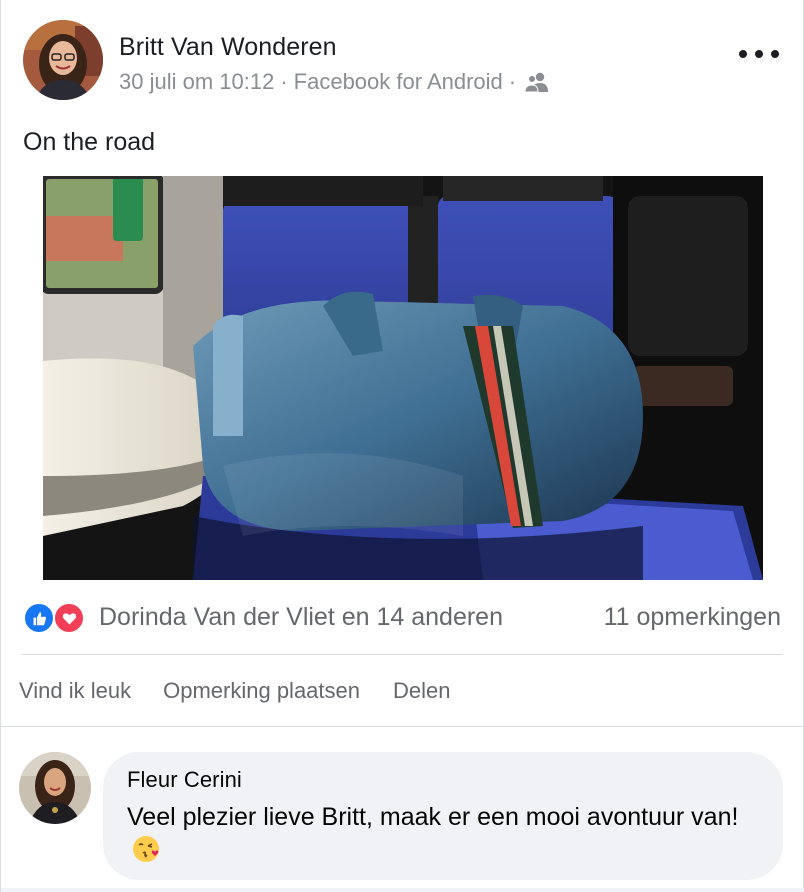 The width and height of the screenshot is (804, 892). What do you see at coordinates (63, 60) in the screenshot?
I see `author-avatar` at bounding box center [63, 60].